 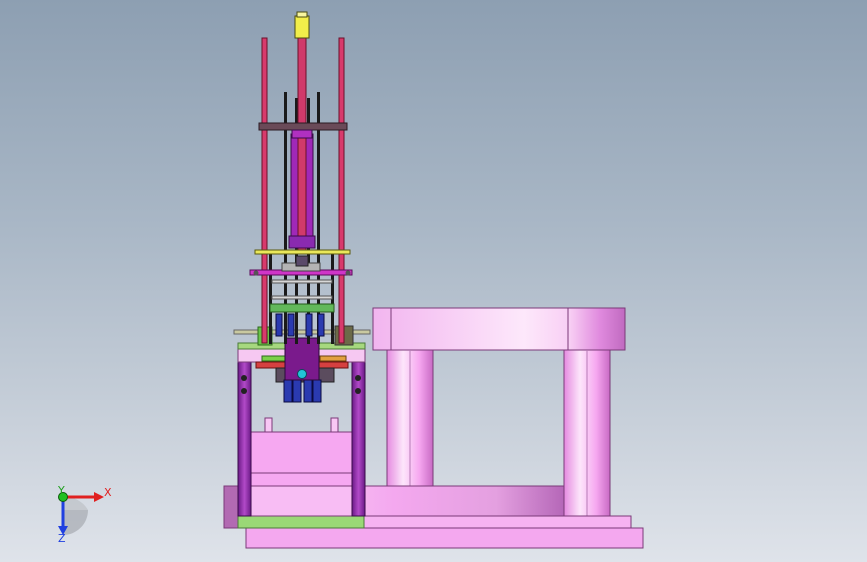 I want to click on axis-y-label: Y, so click(x=61, y=490).